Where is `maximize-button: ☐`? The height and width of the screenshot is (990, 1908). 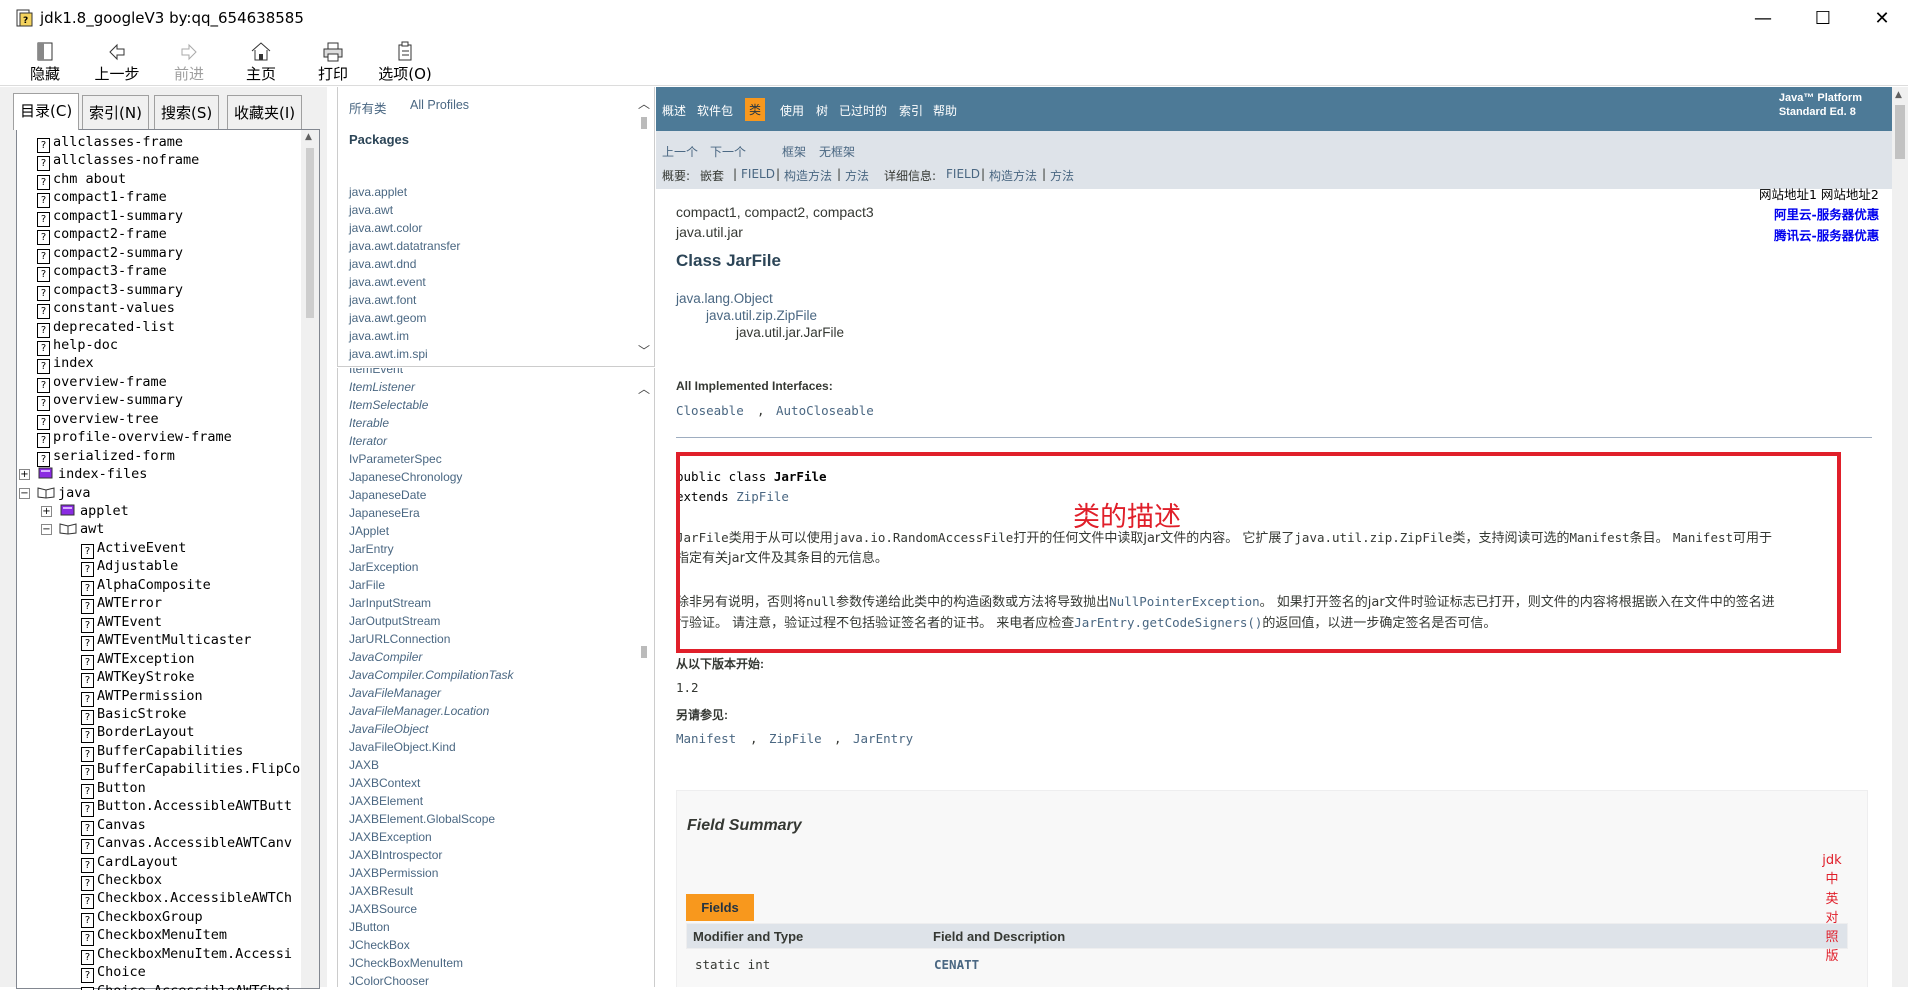
maximize-button: ☐ is located at coordinates (1823, 18).